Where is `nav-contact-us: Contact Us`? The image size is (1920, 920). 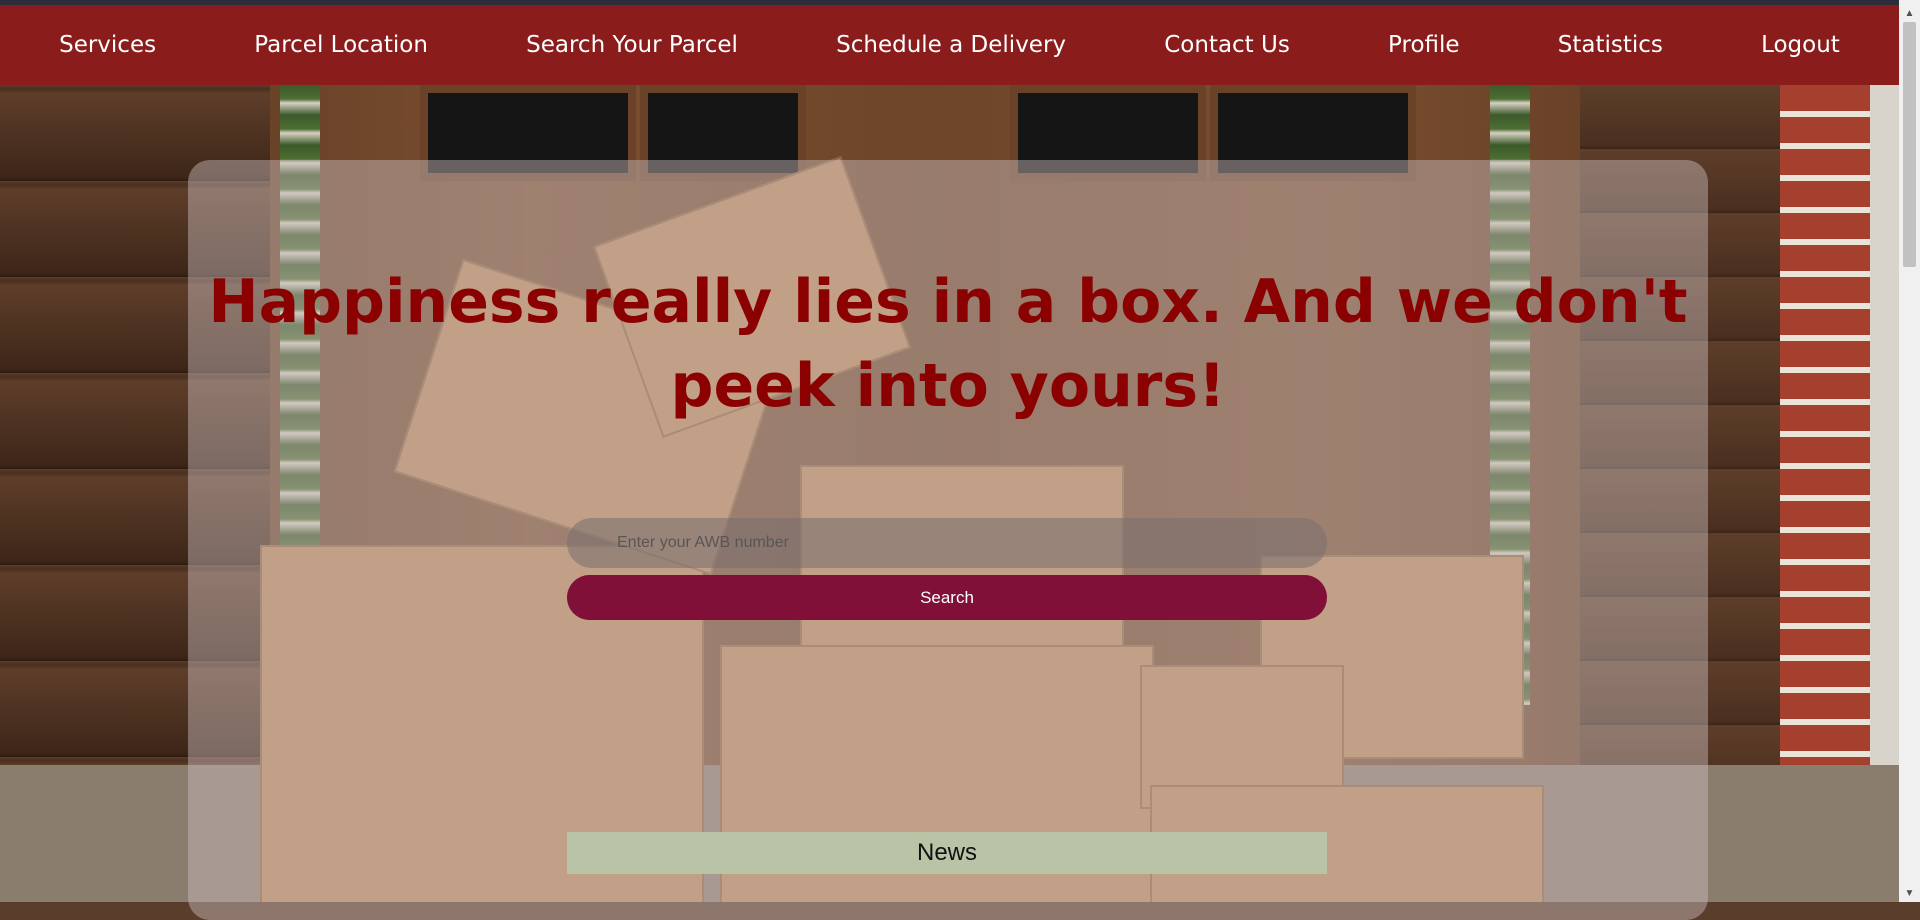 nav-contact-us: Contact Us is located at coordinates (1227, 45).